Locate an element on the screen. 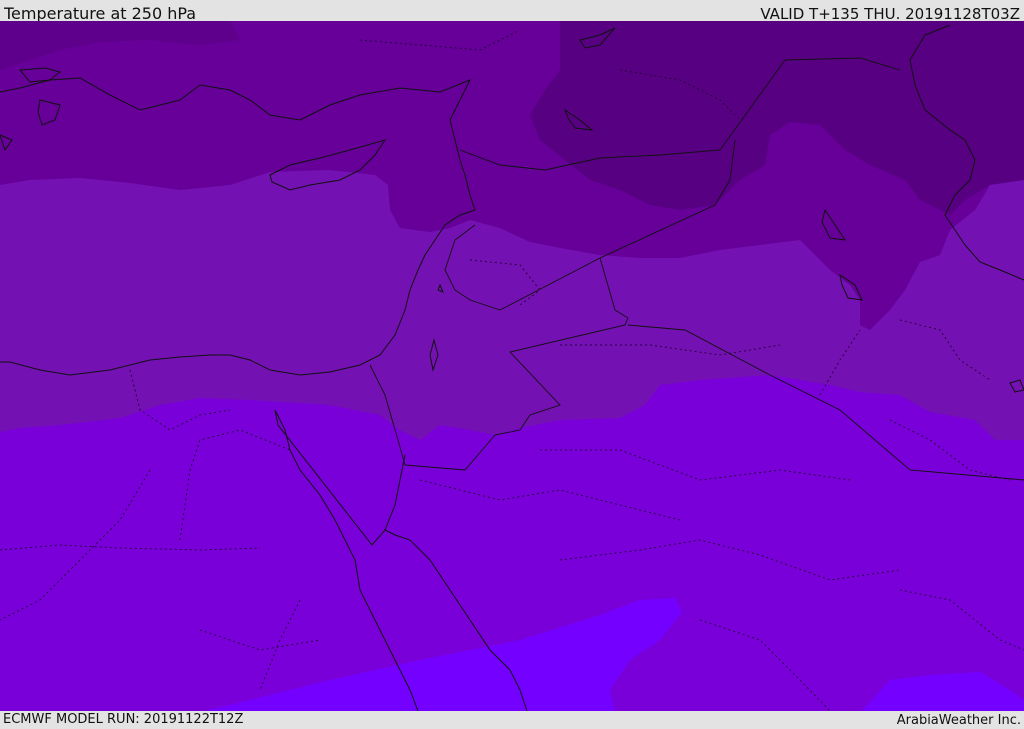 Image resolution: width=1024 pixels, height=729 pixels. model-run-label: ECMWF MODEL RUN: 20191122T12Z is located at coordinates (123, 719).